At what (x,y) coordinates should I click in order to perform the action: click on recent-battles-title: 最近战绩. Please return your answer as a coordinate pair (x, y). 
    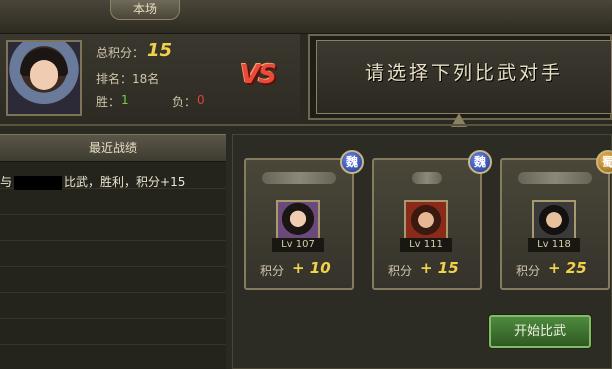
    Looking at the image, I should click on (113, 148).